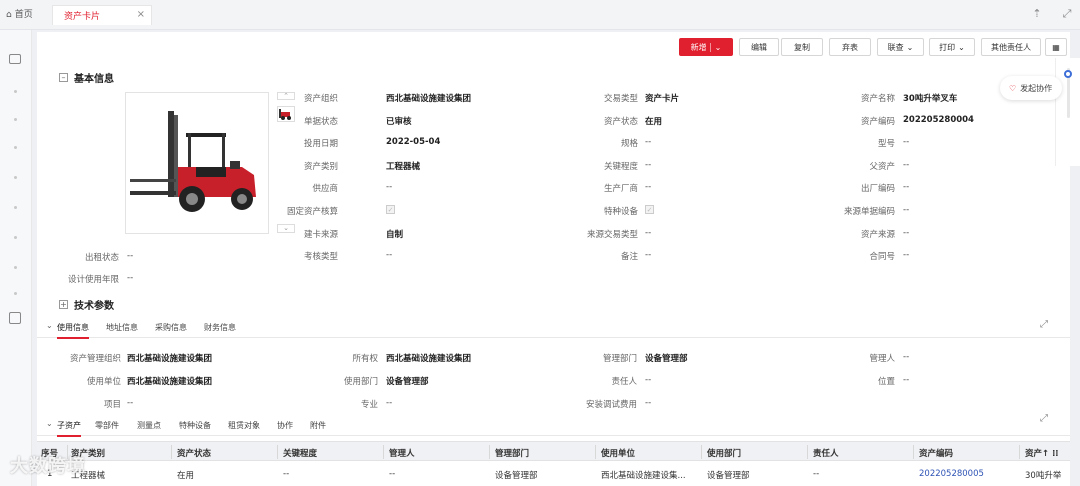  What do you see at coordinates (882, 257) in the screenshot?
I see `field-label: 合同号` at bounding box center [882, 257].